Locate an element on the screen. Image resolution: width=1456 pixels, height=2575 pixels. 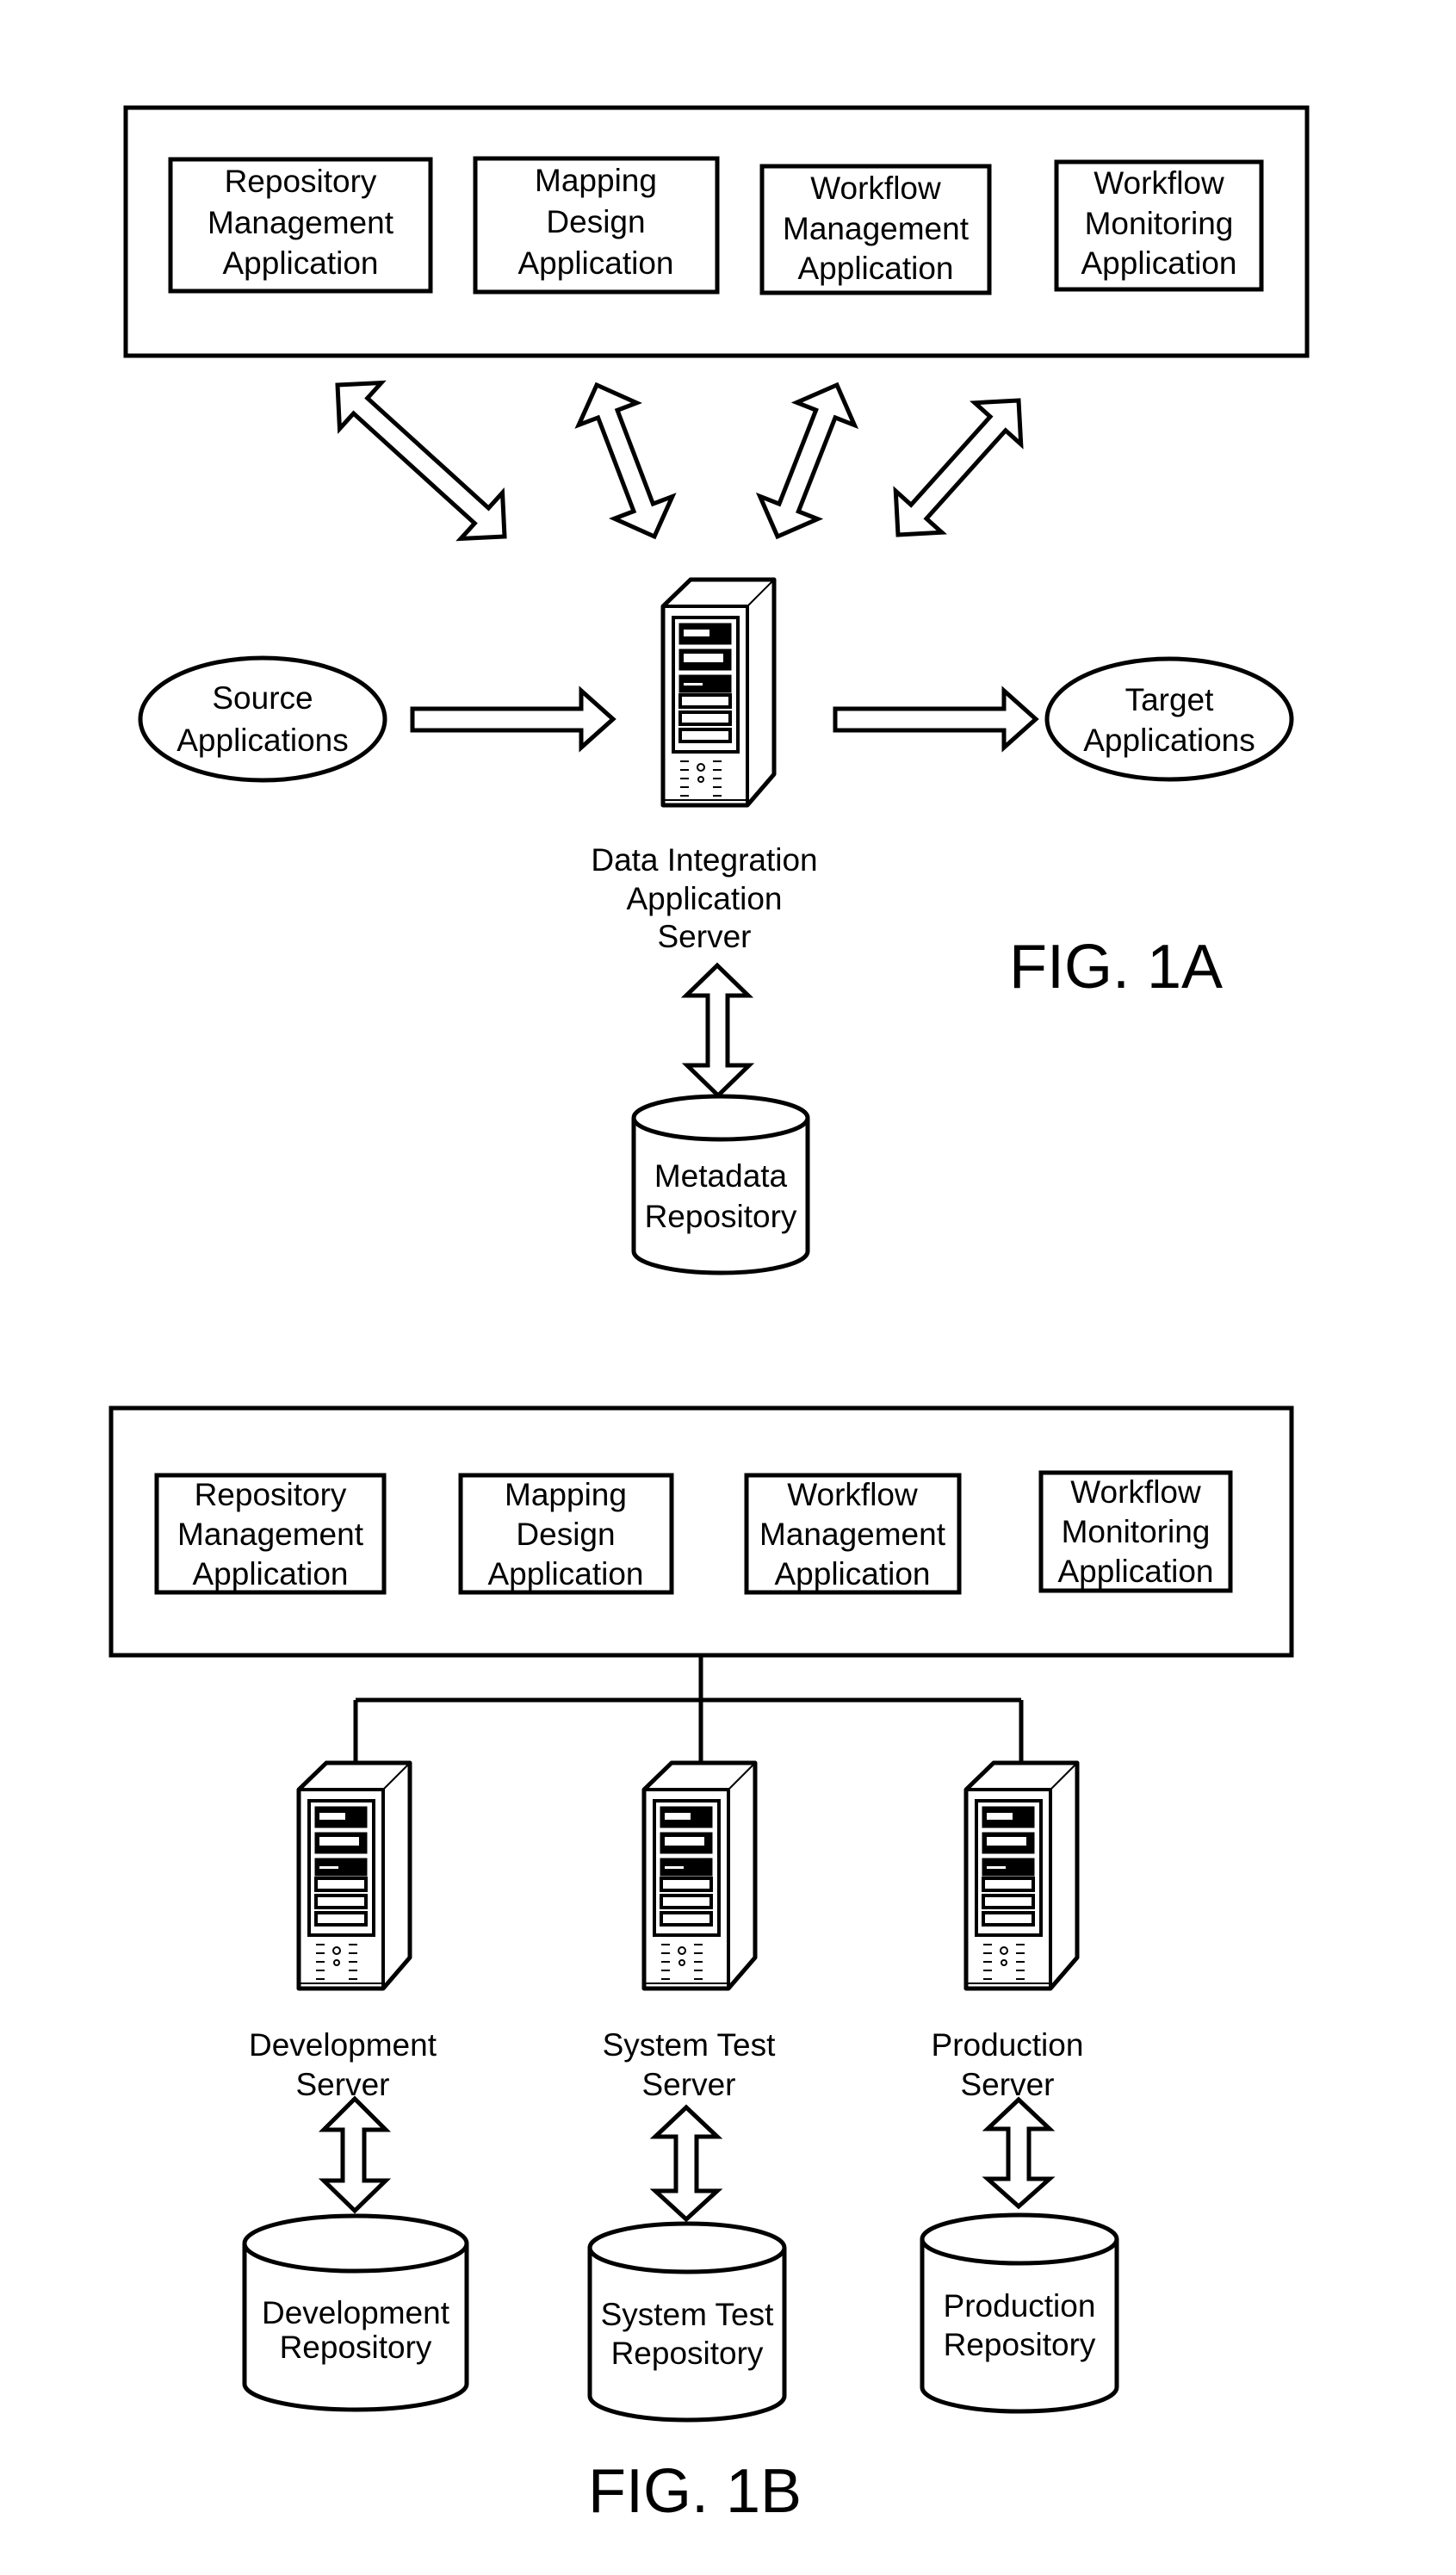
system-test-server-icon is located at coordinates (700, 1876).